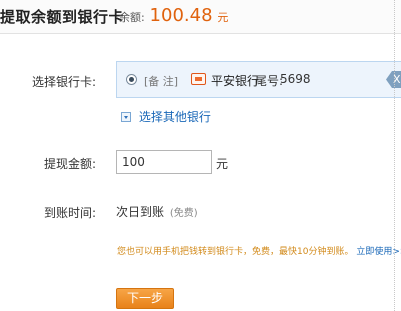 This screenshot has width=401, height=311. Describe the element at coordinates (126, 117) in the screenshot. I see `chevron-down-icon` at that location.